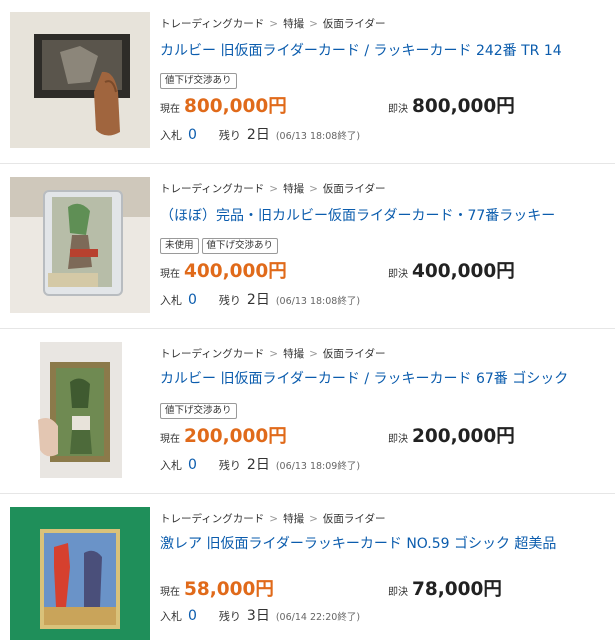  Describe the element at coordinates (457, 589) in the screenshot. I see `buy-now-price: 78,000円` at that location.